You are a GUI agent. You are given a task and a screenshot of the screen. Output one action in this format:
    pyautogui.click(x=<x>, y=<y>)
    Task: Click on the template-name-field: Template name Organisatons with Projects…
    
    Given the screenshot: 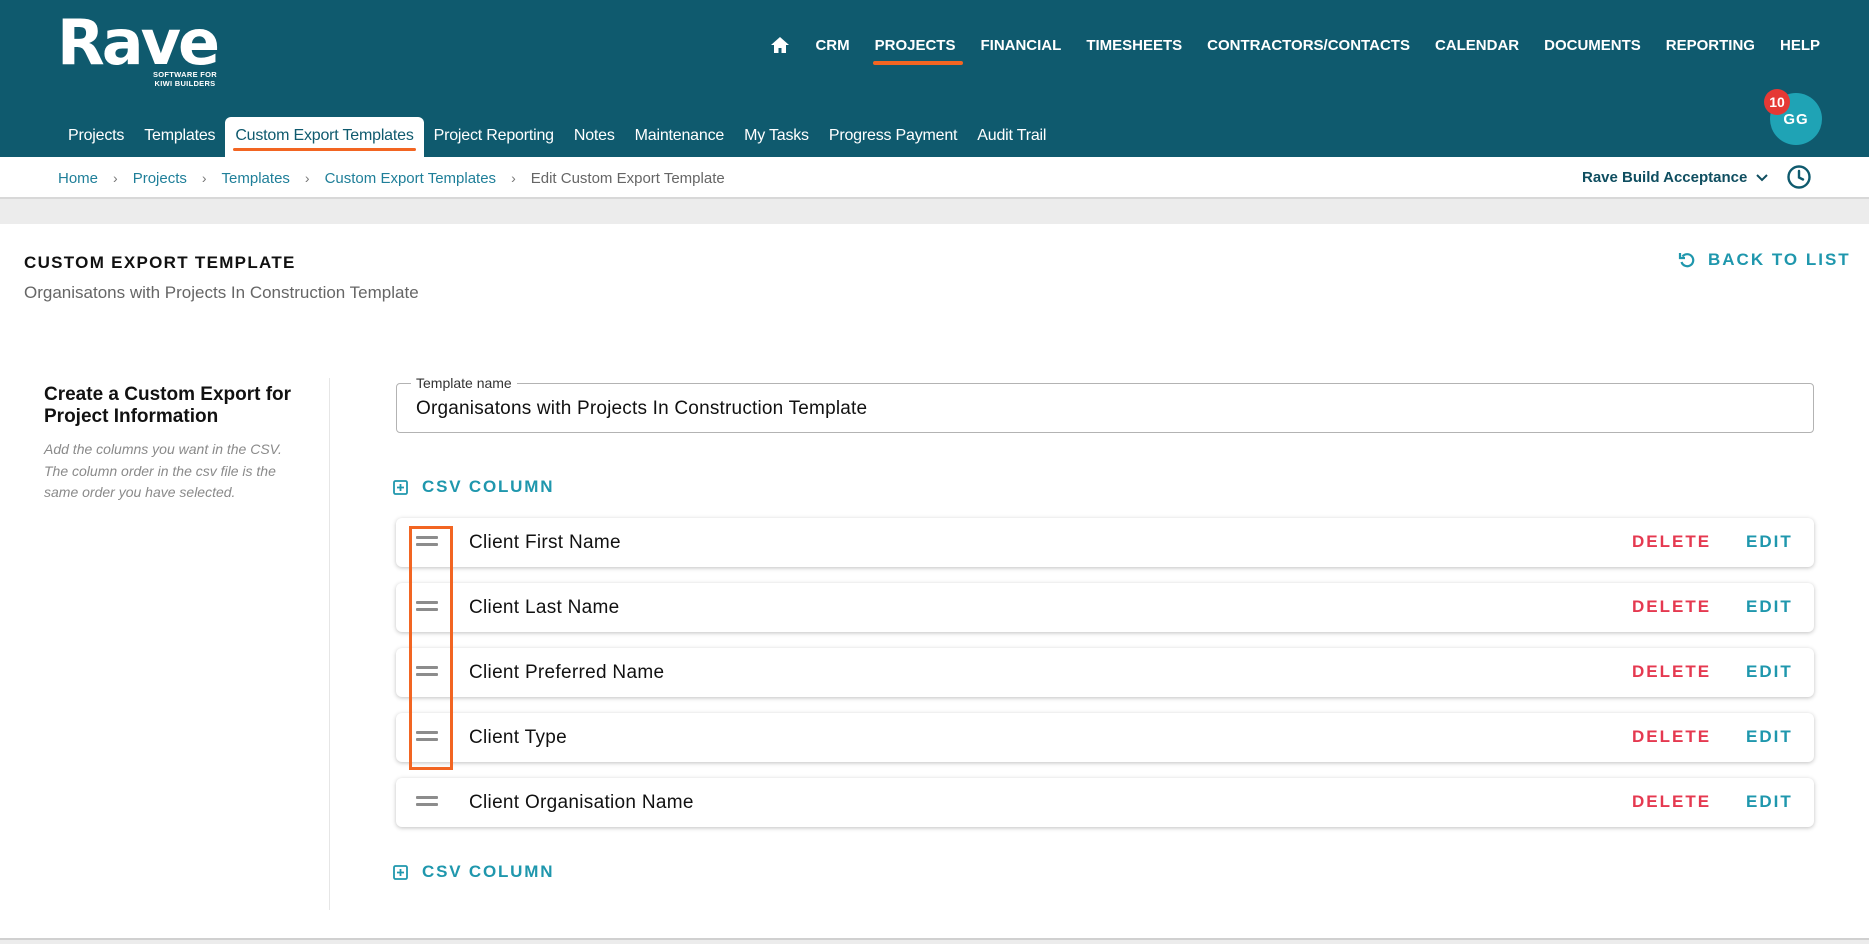 What is the action you would take?
    pyautogui.click(x=1105, y=404)
    